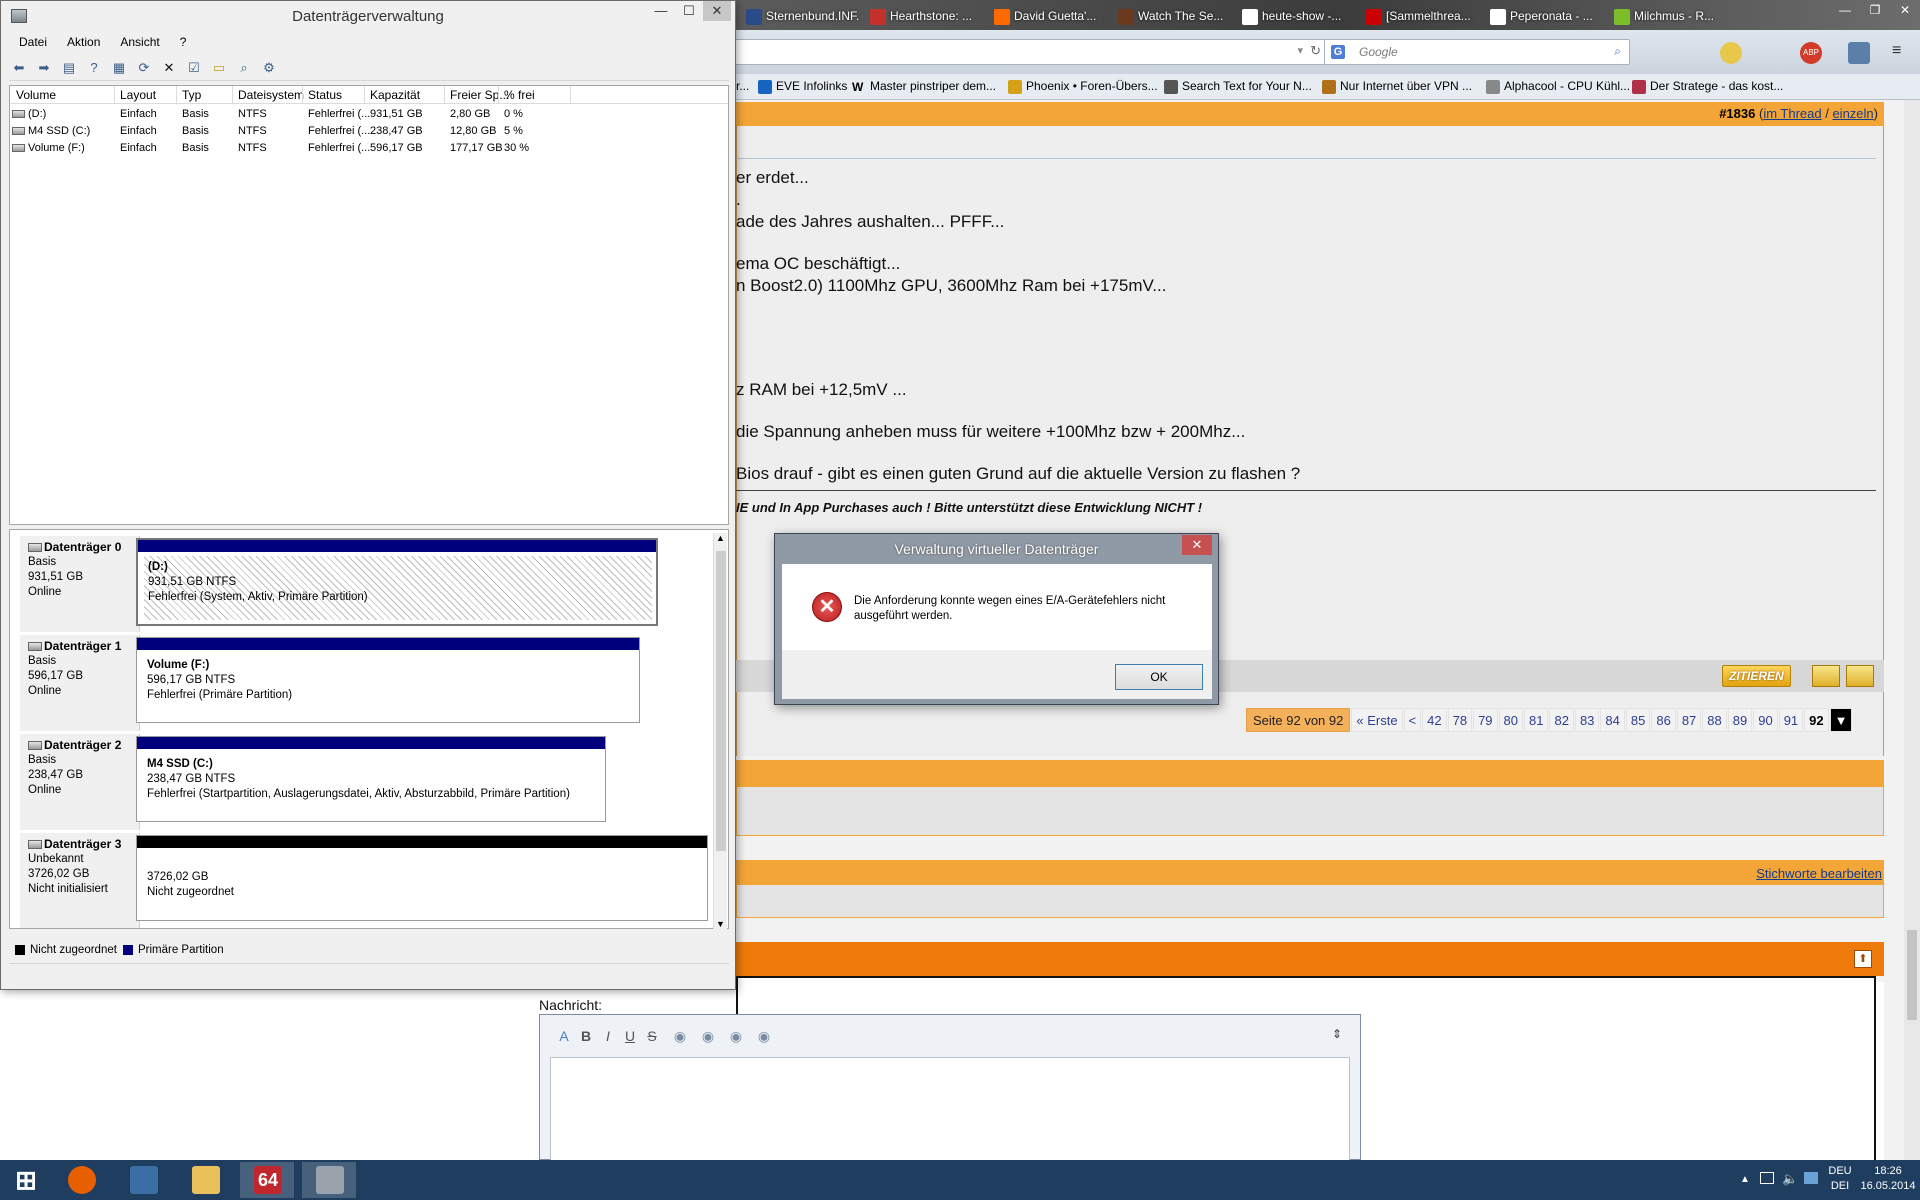 Image resolution: width=1920 pixels, height=1200 pixels. I want to click on scrollbar-thumb, so click(721, 701).